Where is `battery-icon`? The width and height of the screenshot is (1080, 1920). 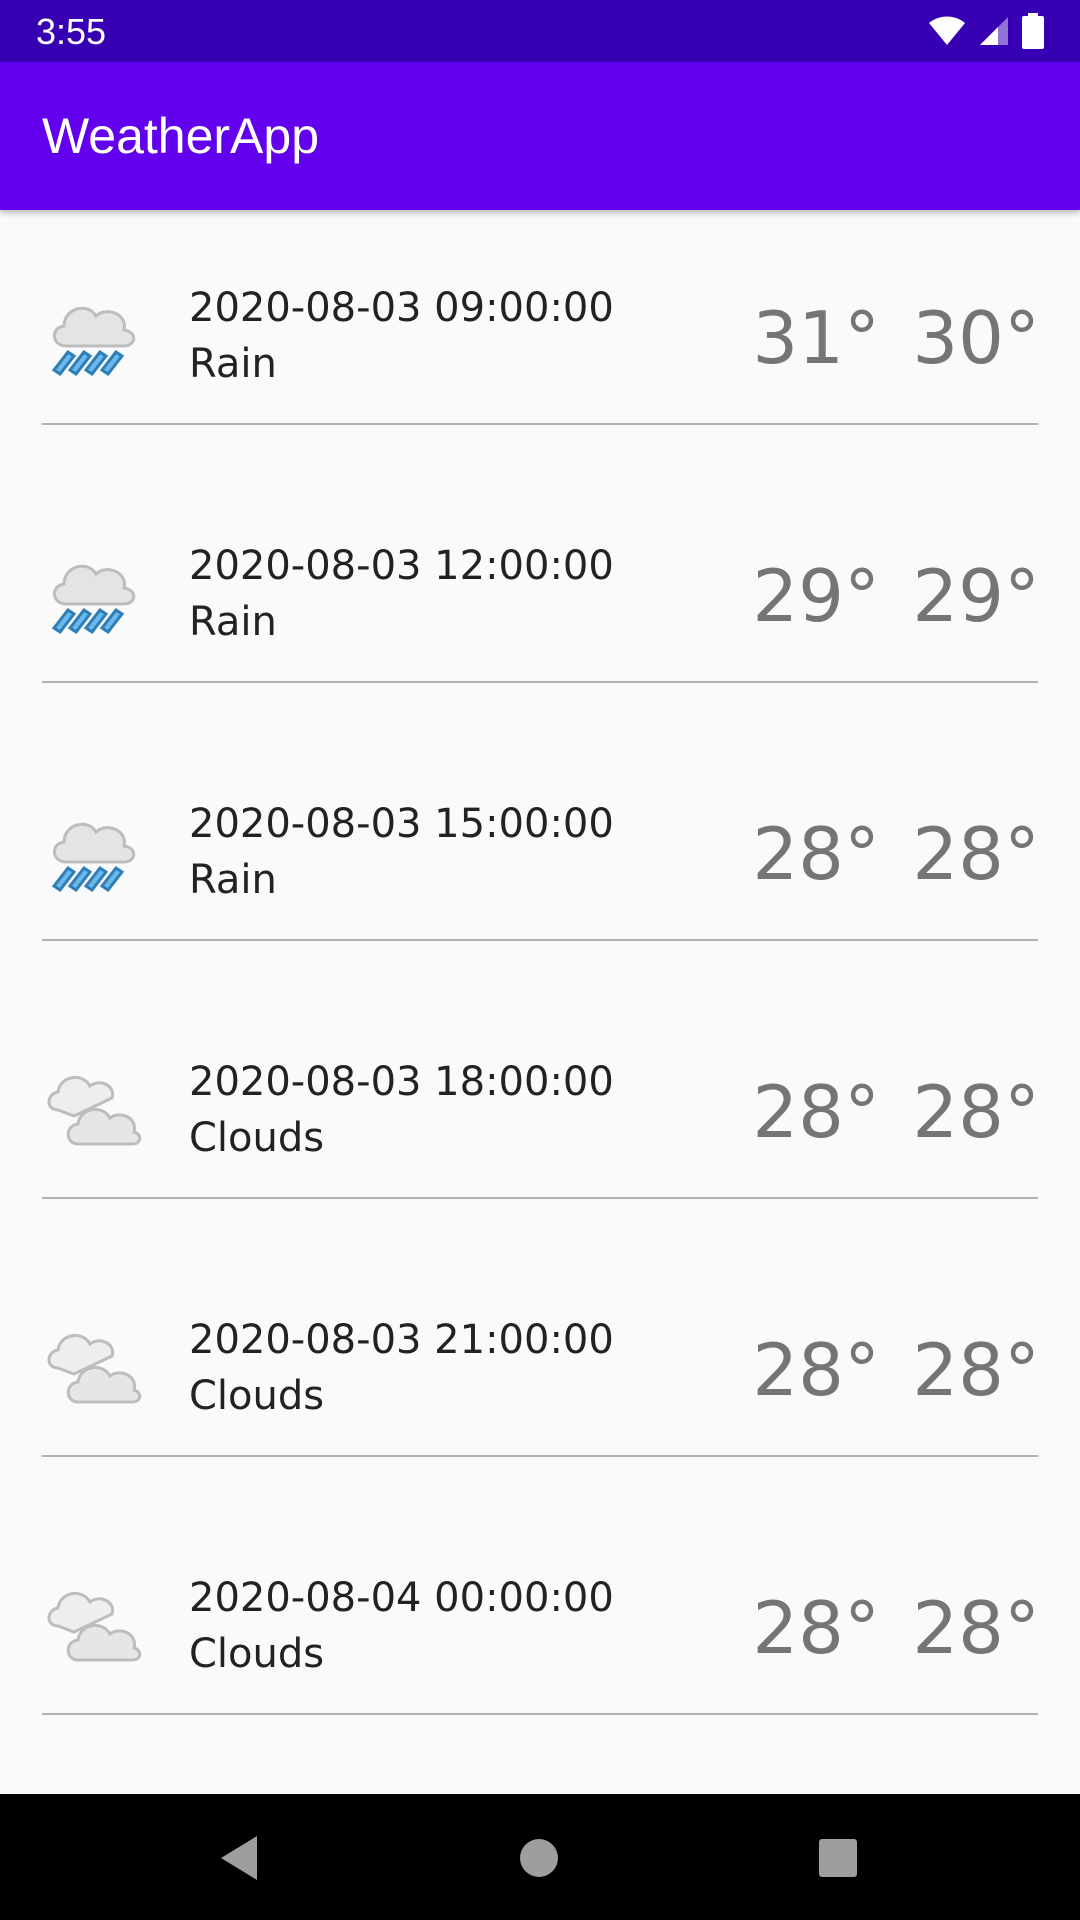 battery-icon is located at coordinates (1033, 31).